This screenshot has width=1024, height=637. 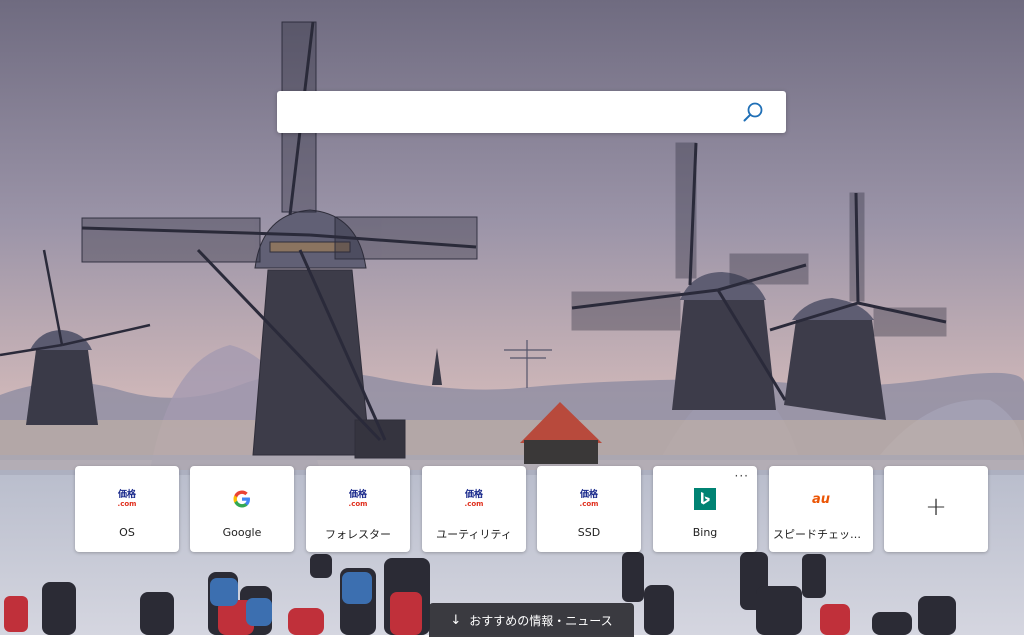 I want to click on quick-link-label: OS, so click(x=127, y=532).